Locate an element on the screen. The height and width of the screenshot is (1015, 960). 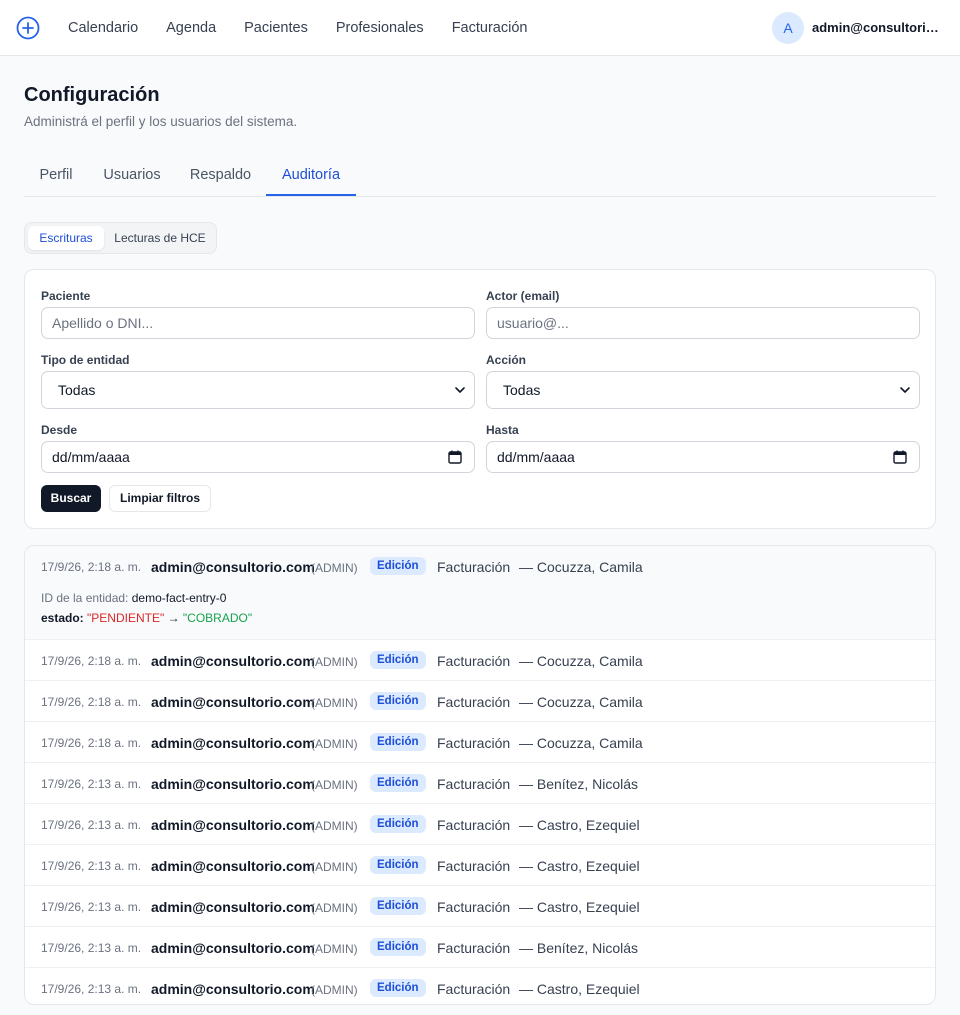
nav-item-agenda: Agenda is located at coordinates (191, 28).